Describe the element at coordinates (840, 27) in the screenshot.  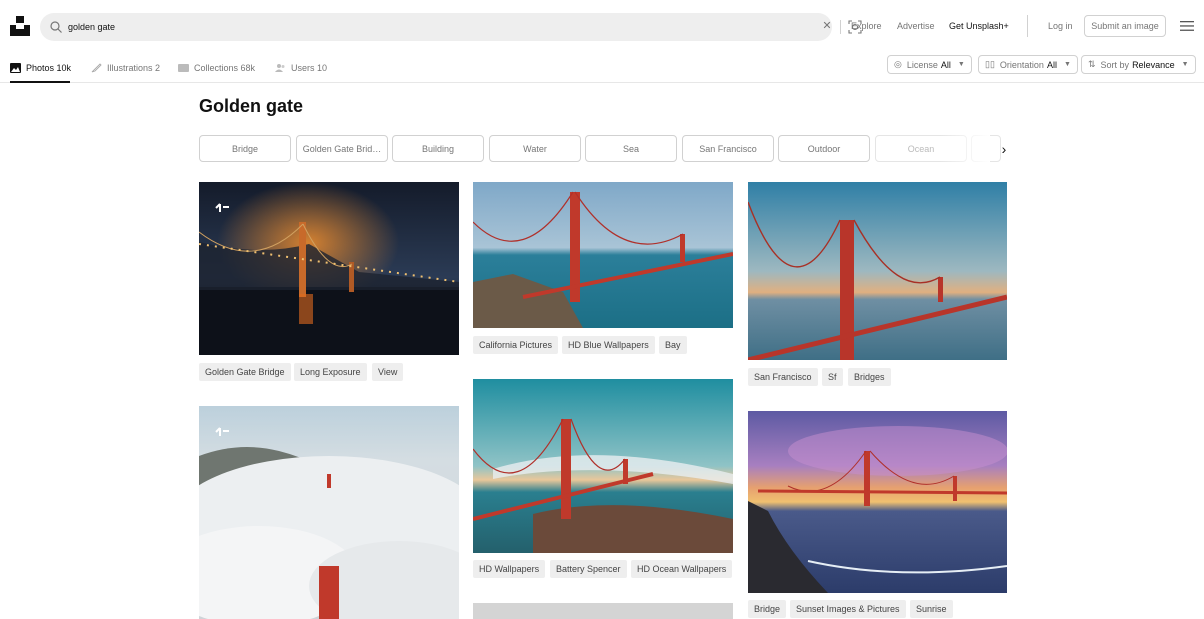
I see `search-divider` at that location.